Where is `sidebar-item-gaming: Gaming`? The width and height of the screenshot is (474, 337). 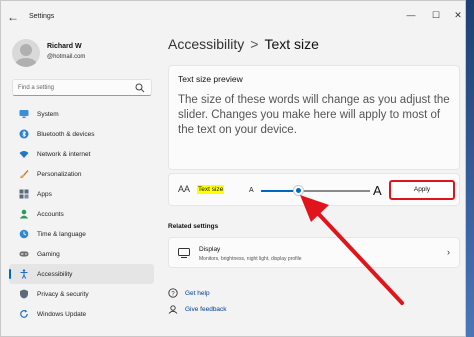
sidebar-item-gaming: Gaming is located at coordinates (81, 254).